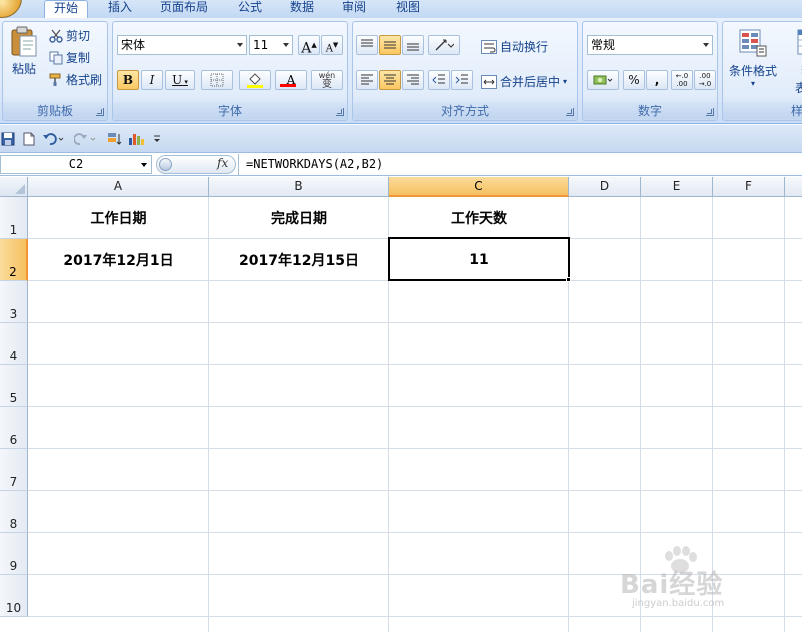 The height and width of the screenshot is (632, 802). I want to click on cut-button: 剪切, so click(69, 35).